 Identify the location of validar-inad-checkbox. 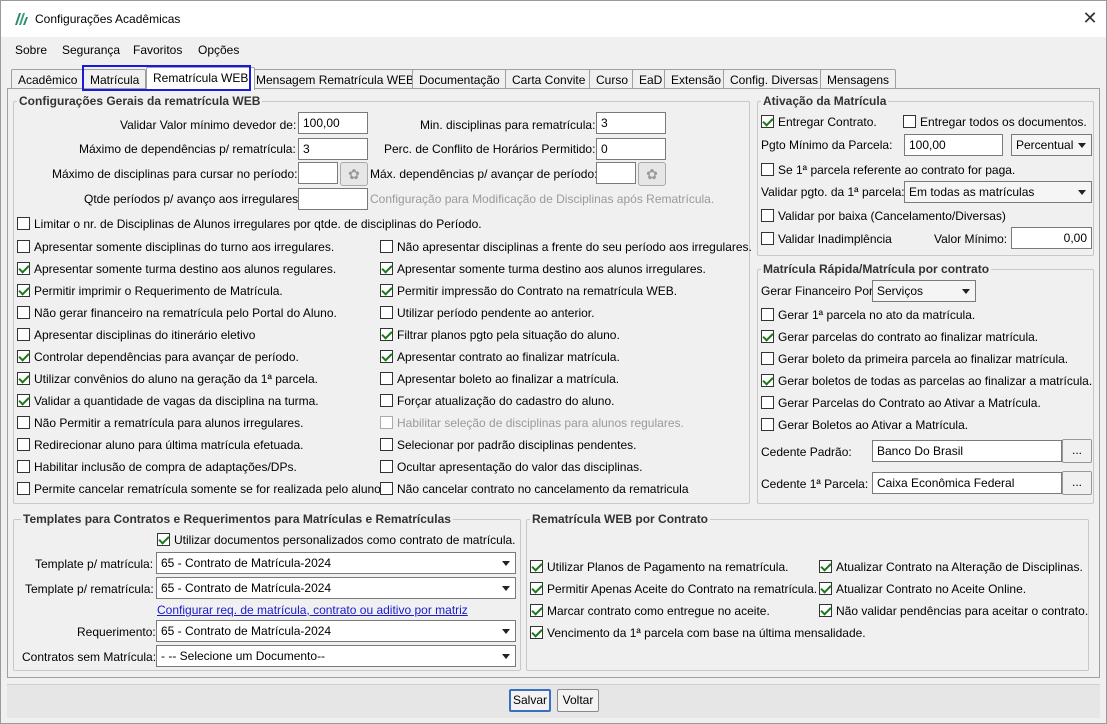
(767, 238).